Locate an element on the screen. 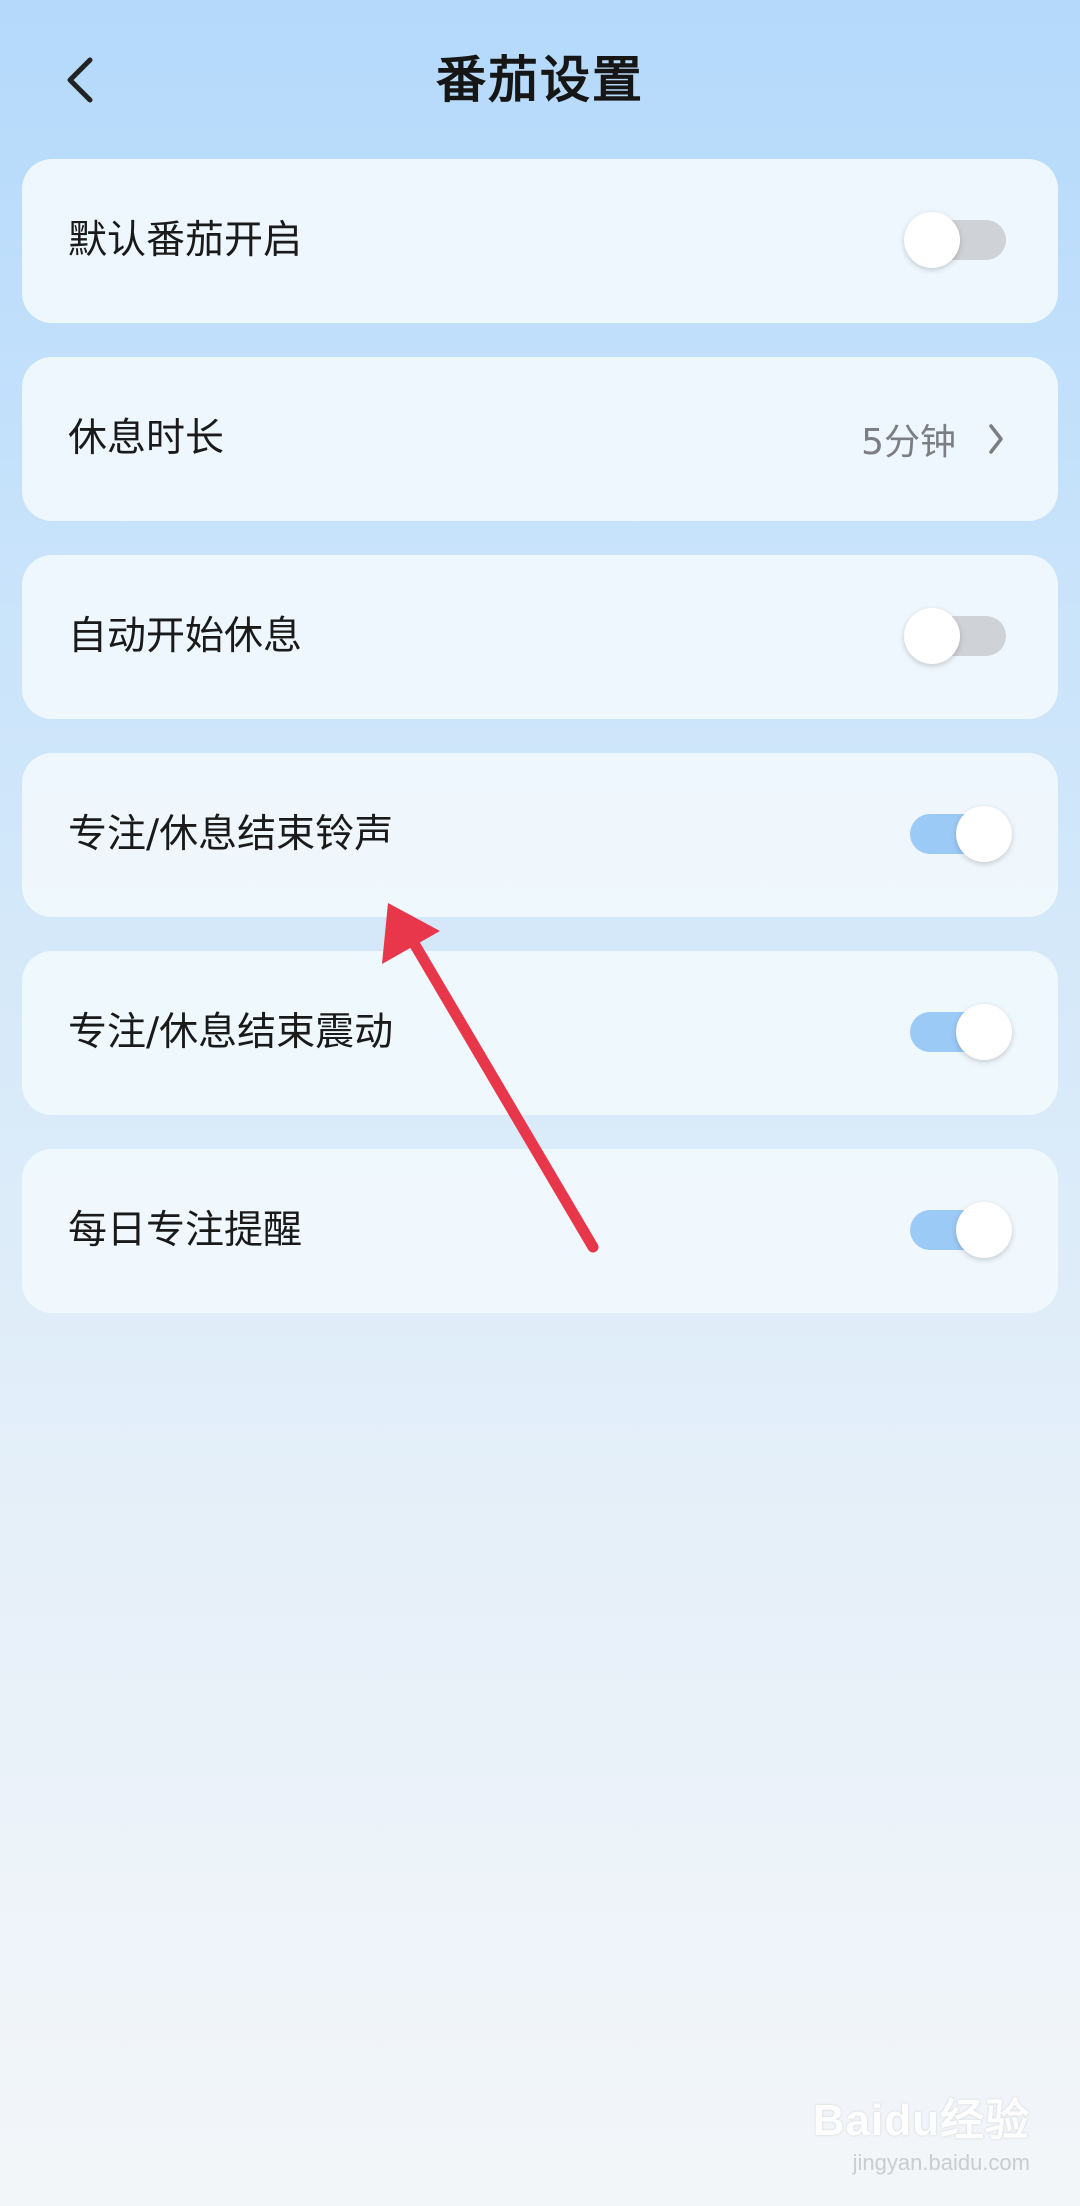 The image size is (1080, 2206). setting-label: 默认番茄开启 is located at coordinates (185, 240).